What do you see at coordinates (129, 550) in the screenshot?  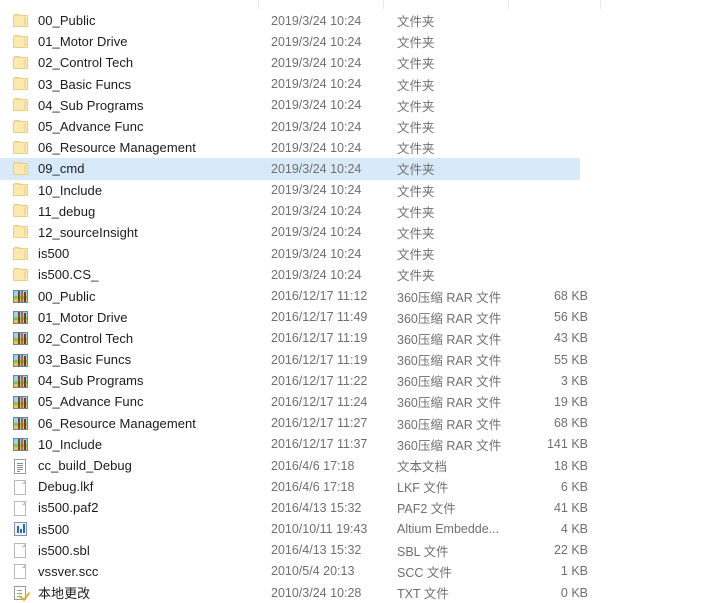 I see `cell-name: is500.sbl` at bounding box center [129, 550].